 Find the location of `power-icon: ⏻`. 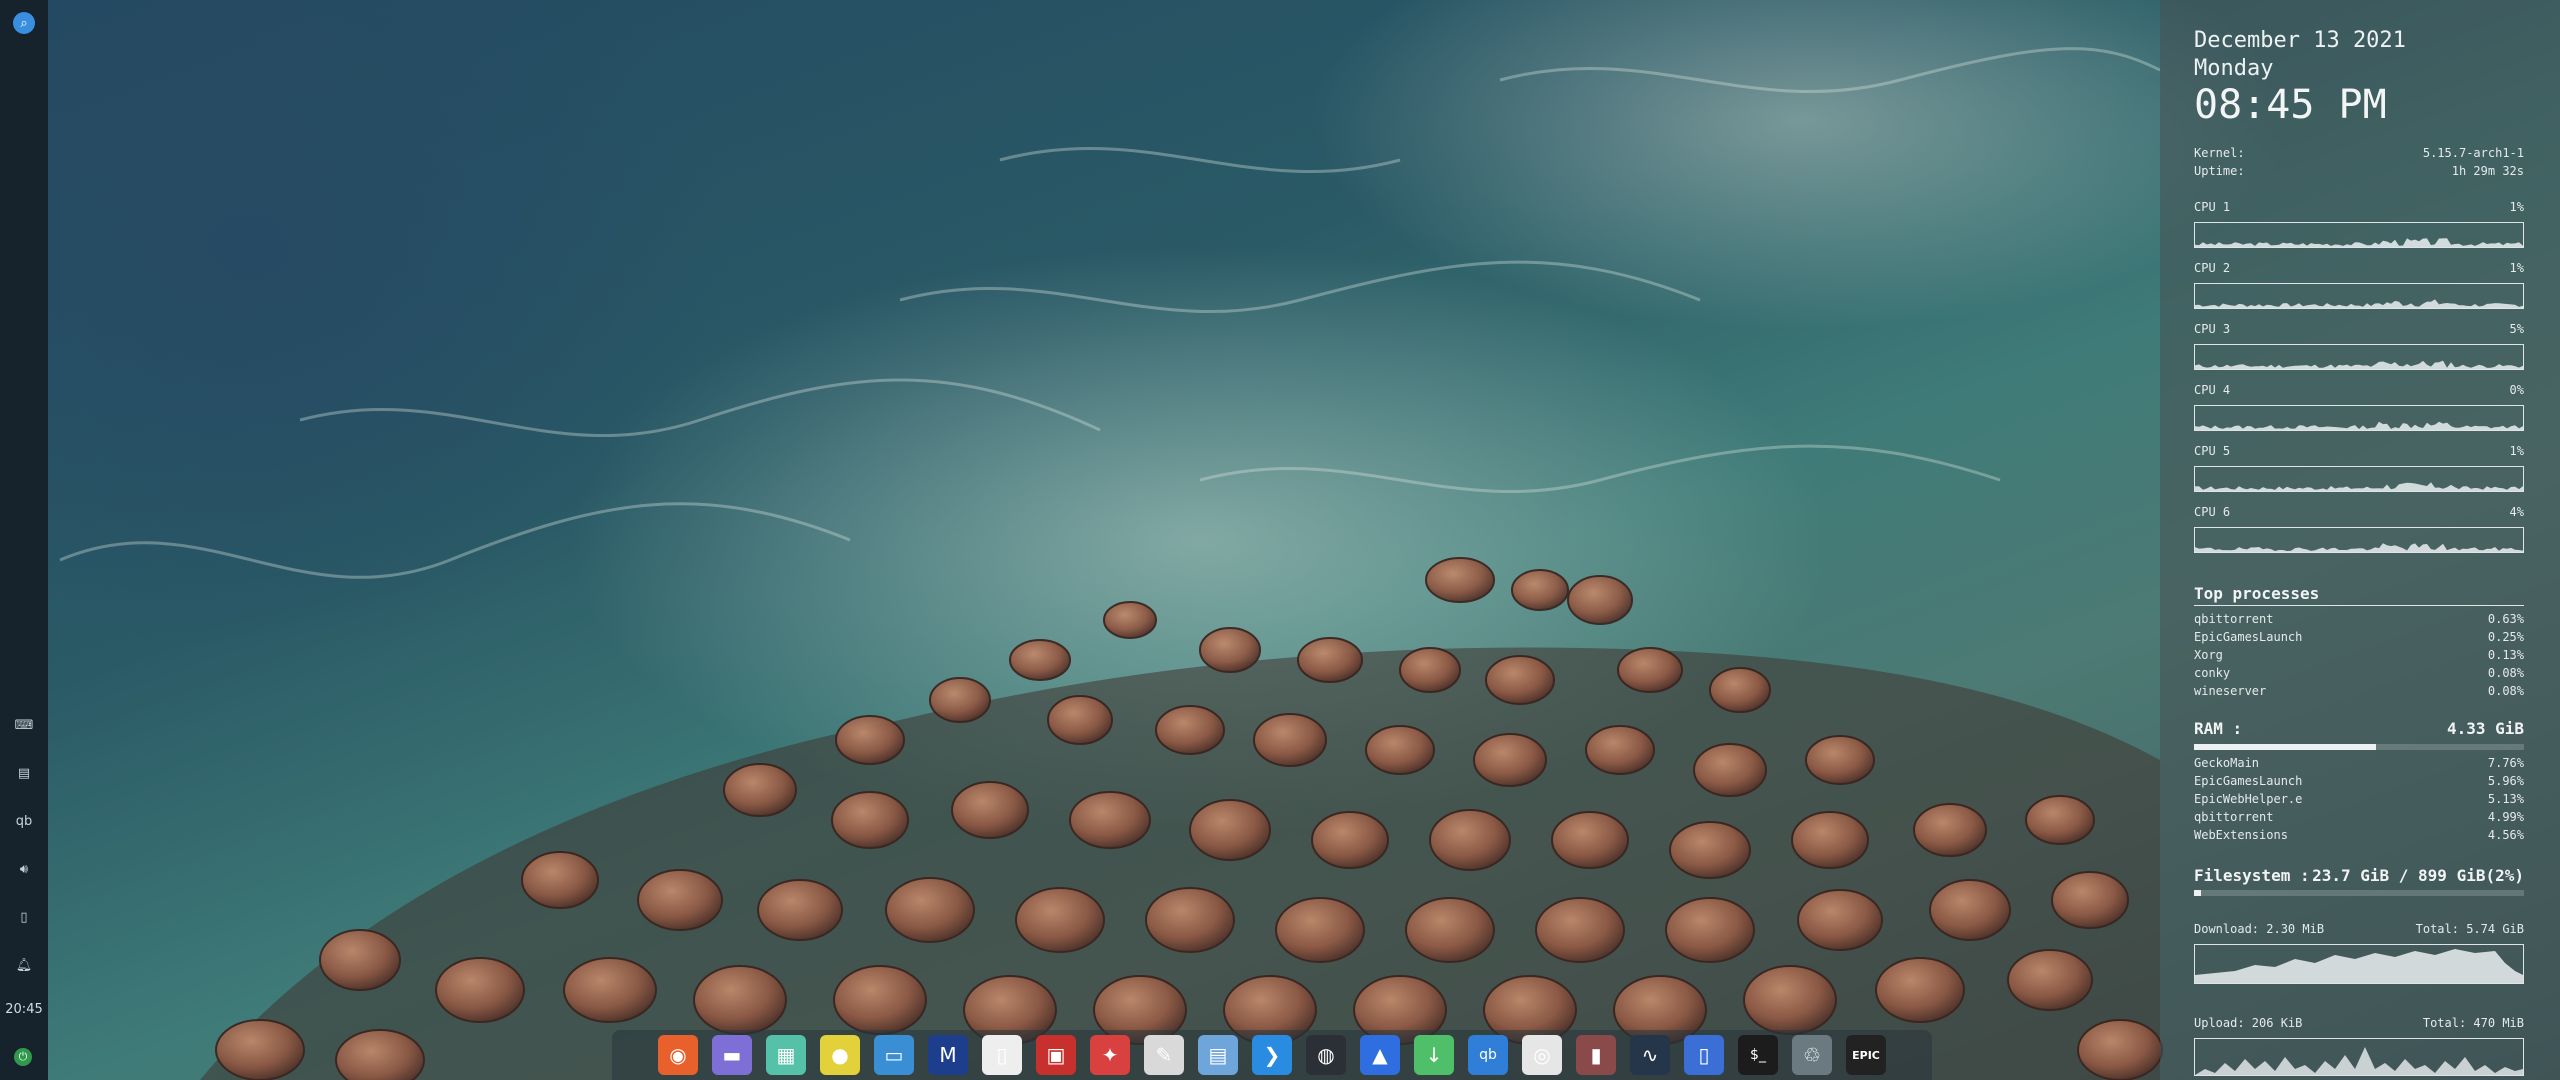

power-icon: ⏻ is located at coordinates (23, 1057).